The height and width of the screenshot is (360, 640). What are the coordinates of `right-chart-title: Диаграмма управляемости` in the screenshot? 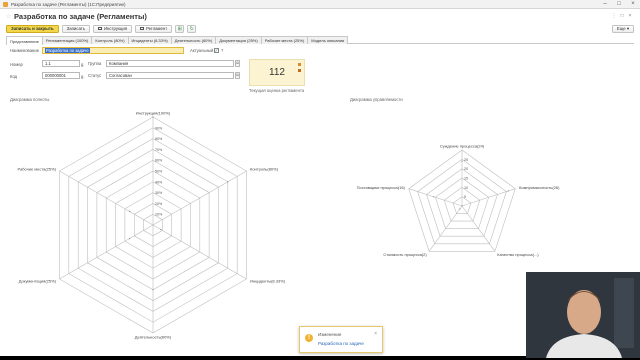 It's located at (376, 99).